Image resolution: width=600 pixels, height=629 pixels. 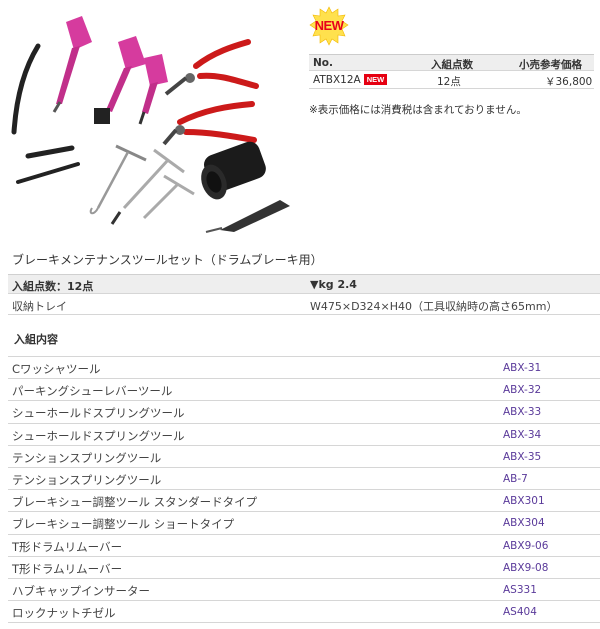 I want to click on item-code-link: AS331, so click(x=520, y=590).